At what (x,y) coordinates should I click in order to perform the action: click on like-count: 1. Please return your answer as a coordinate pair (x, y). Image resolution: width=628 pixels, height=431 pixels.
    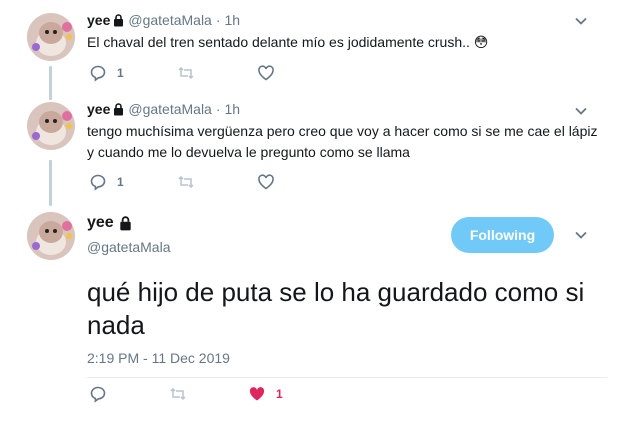
    Looking at the image, I should click on (279, 394).